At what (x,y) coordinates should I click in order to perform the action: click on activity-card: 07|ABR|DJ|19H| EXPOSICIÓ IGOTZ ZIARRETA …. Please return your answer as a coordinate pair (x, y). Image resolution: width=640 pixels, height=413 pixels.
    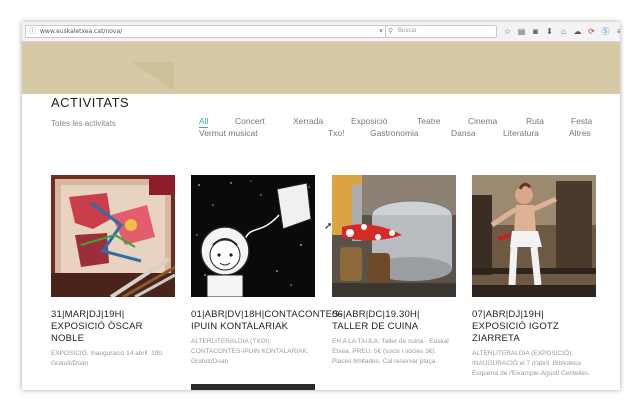
    Looking at the image, I should click on (534, 277).